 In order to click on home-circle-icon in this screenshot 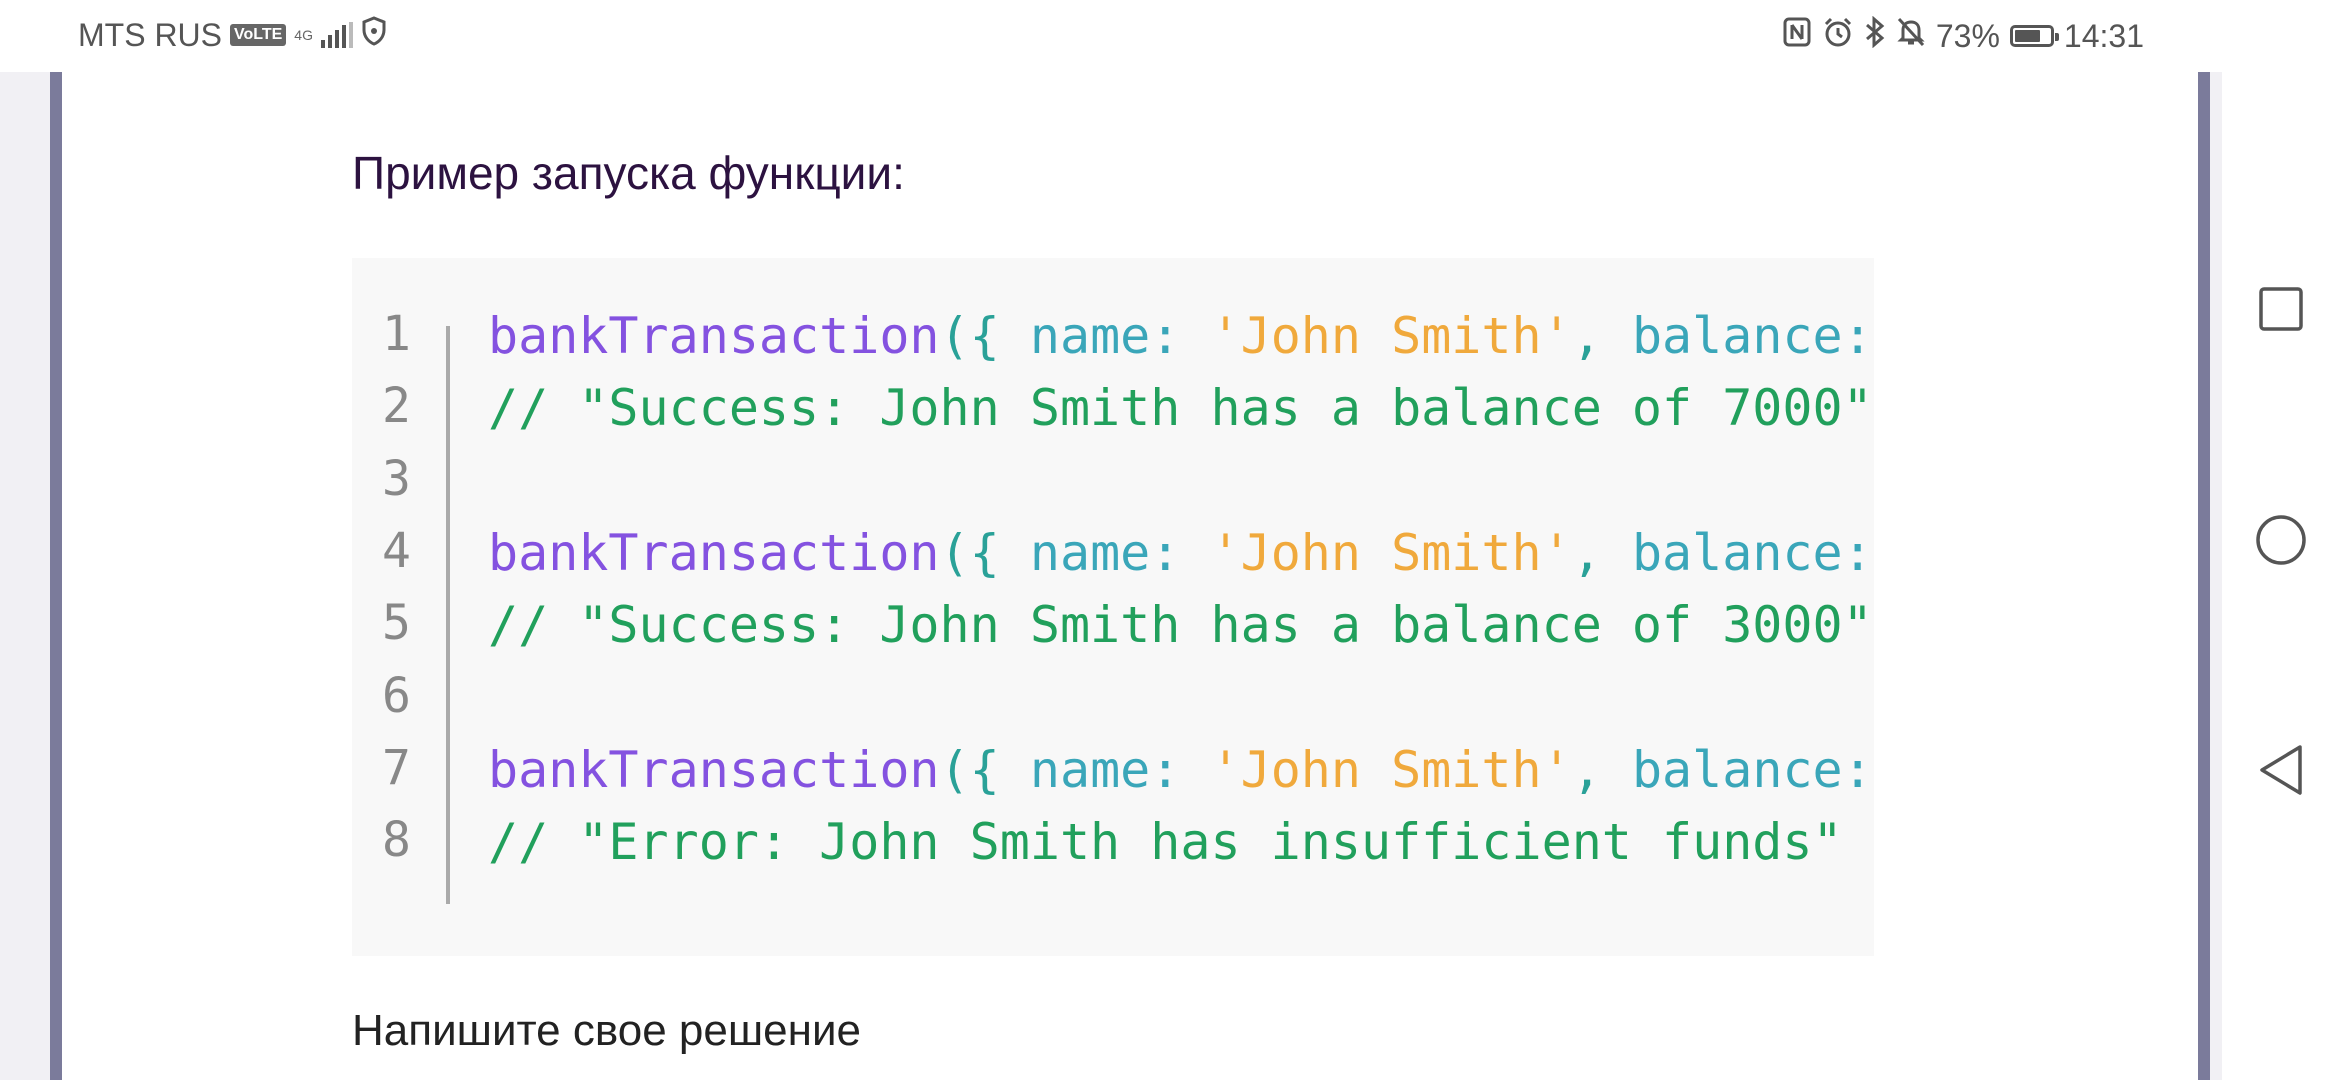, I will do `click(2281, 540)`.